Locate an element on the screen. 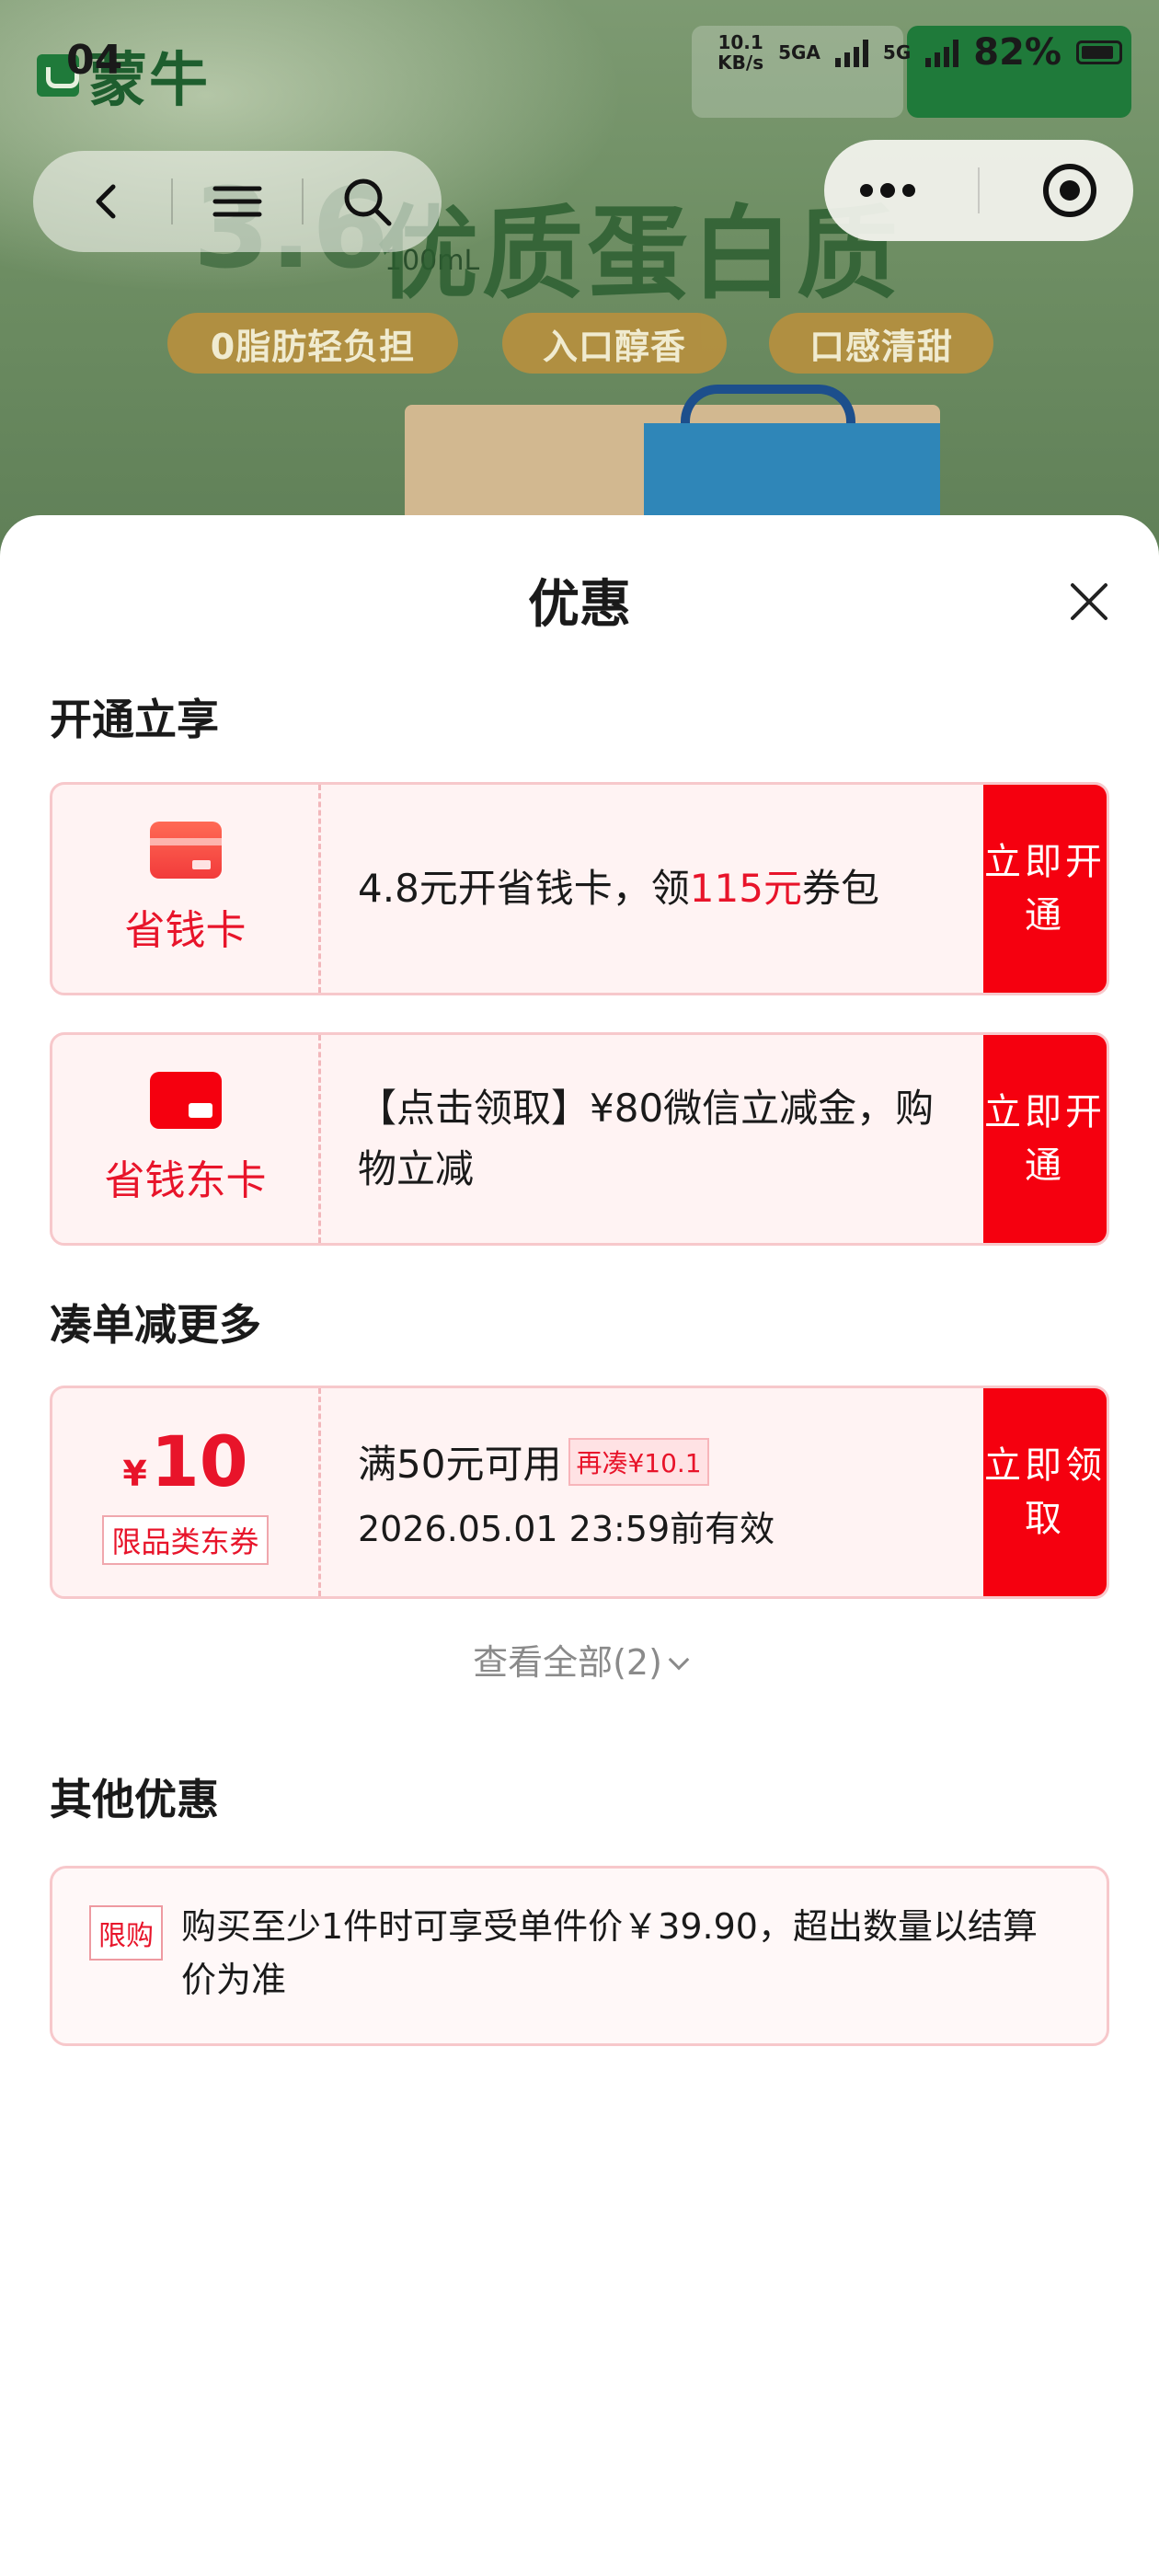  coupon-amount: ¥ 10 is located at coordinates (184, 1461).